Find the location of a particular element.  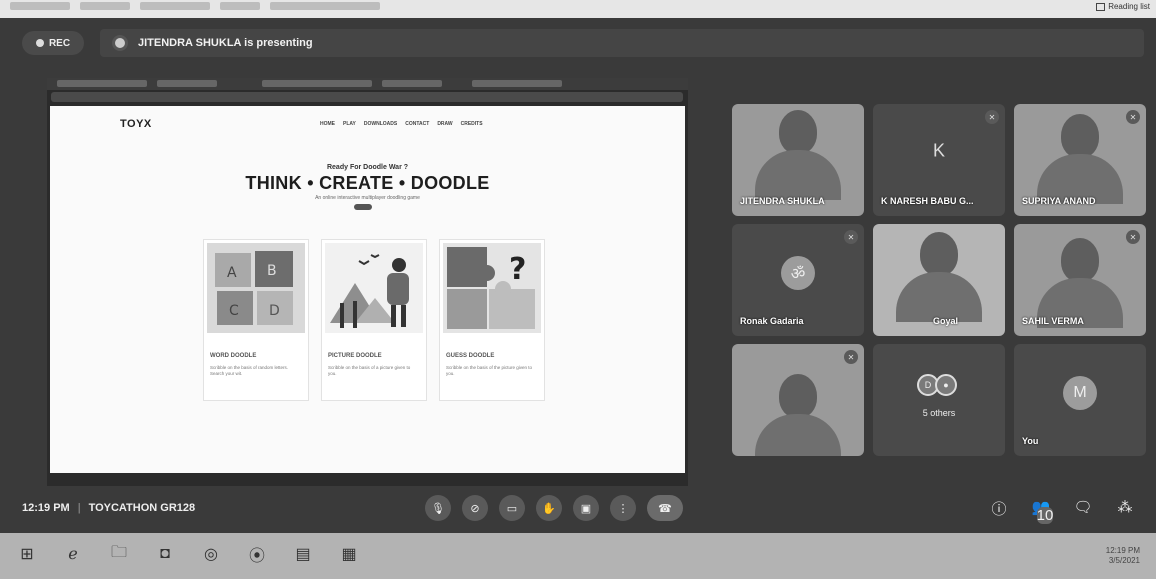

tray-time: 12:19 PM is located at coordinates (1122, 550).